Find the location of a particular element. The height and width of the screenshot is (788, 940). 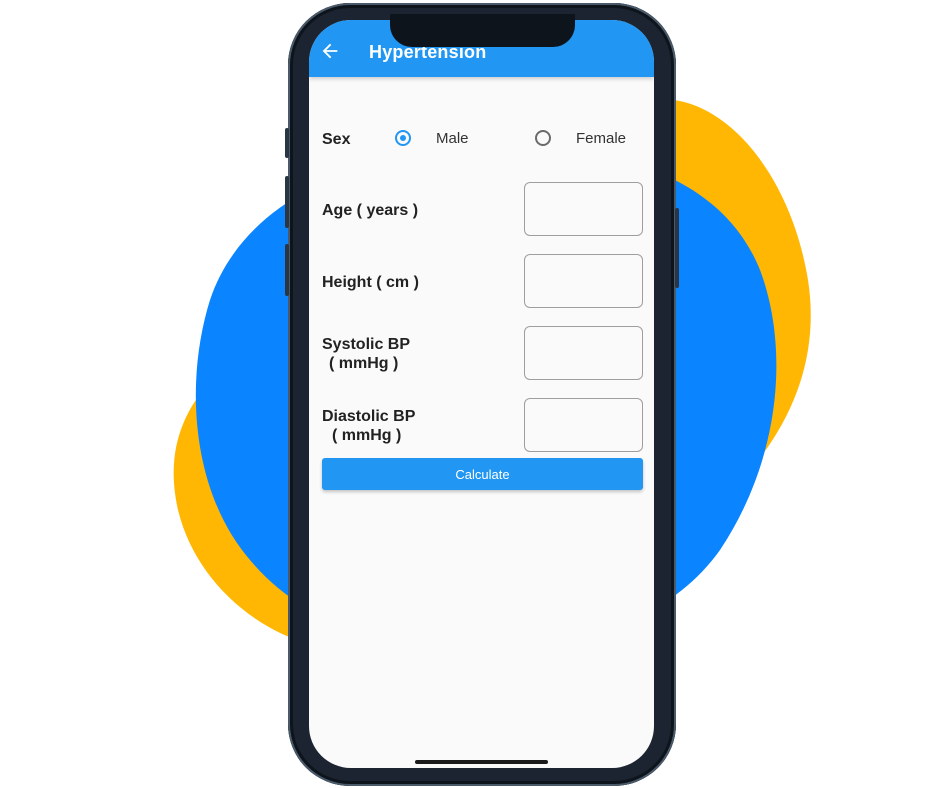

systolic-label: Systolic BP ( mmHg ) is located at coordinates (366, 354).